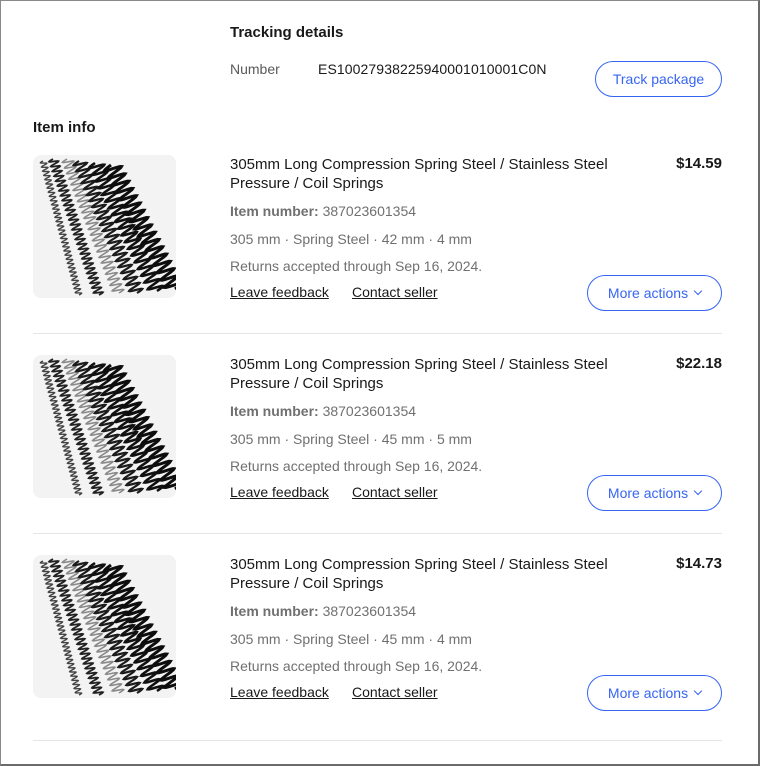 This screenshot has width=760, height=766. What do you see at coordinates (351, 639) in the screenshot?
I see `item-specs: 305 mm · Spring Steel · 45 mm · 4 mm` at bounding box center [351, 639].